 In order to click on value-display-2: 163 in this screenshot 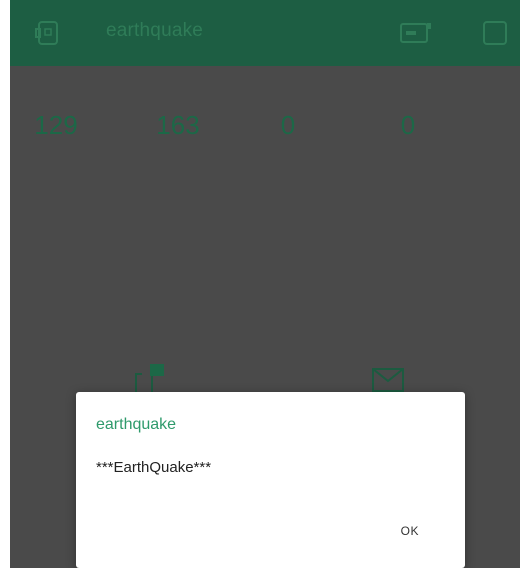, I will do `click(178, 125)`.